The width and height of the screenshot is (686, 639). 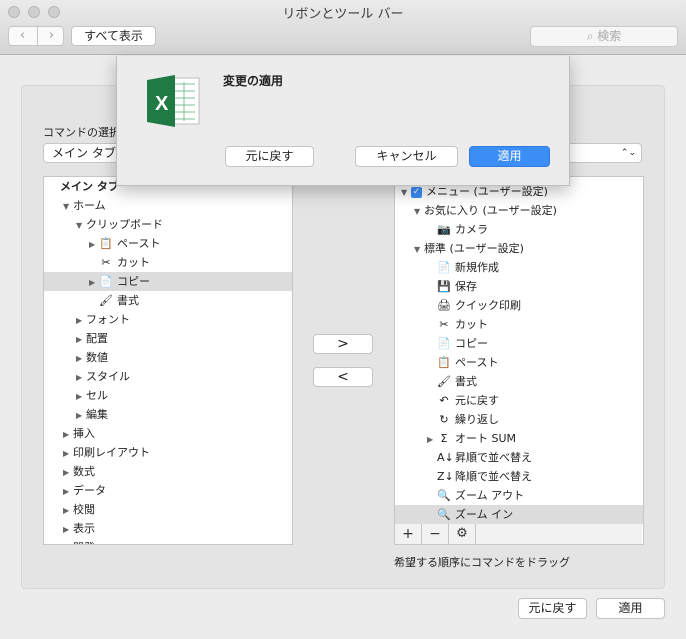 I want to click on dialog-apply-button: 適用, so click(x=509, y=156).